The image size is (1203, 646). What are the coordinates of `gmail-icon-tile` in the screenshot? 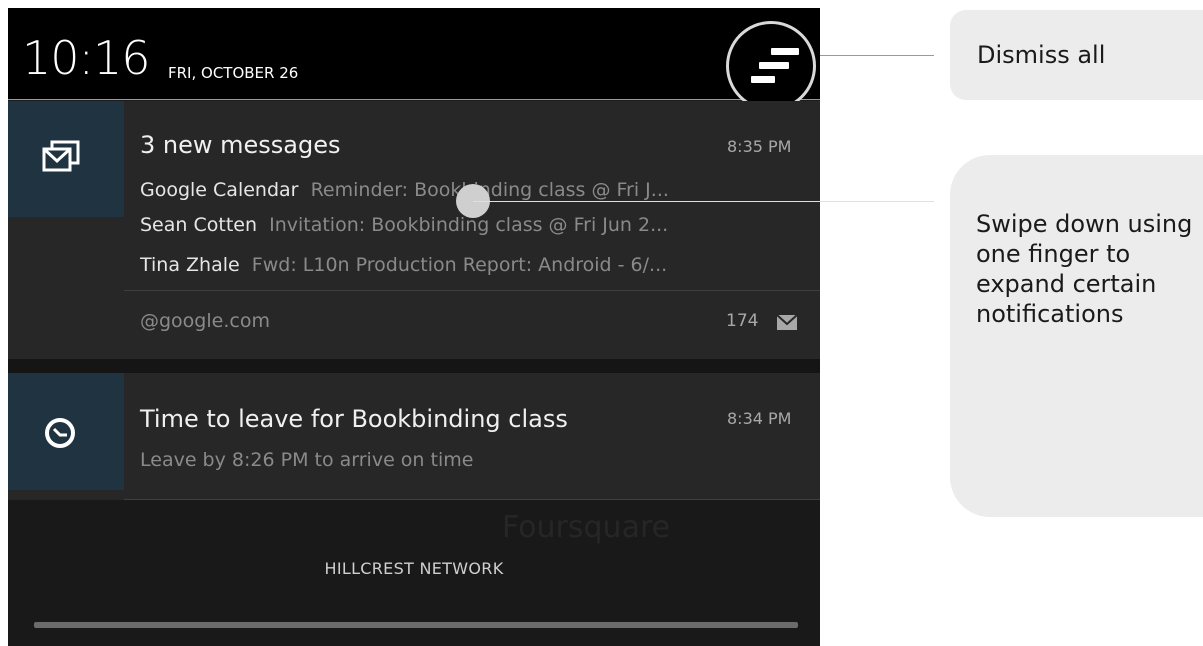 It's located at (66, 159).